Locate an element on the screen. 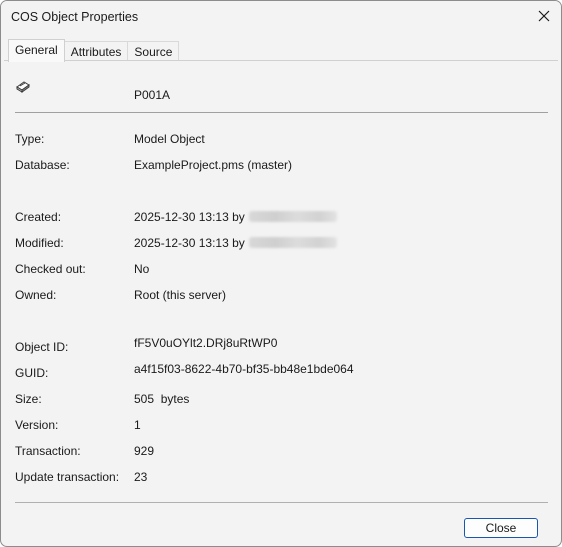  owned-row: Owned: Root (this server) is located at coordinates (281, 296).